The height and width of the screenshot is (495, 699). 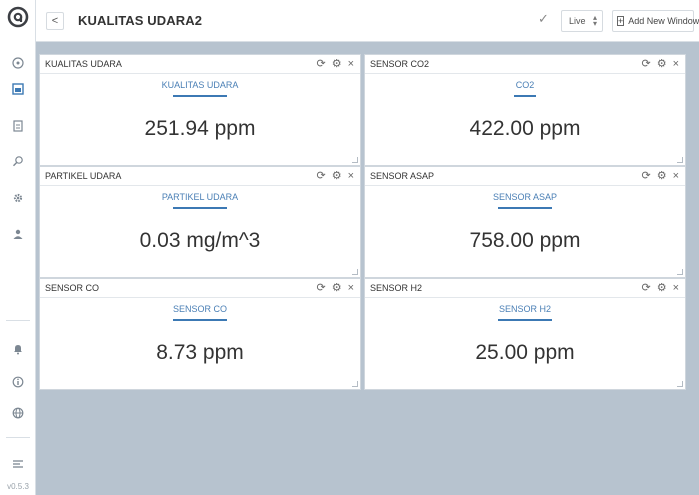 What do you see at coordinates (200, 128) in the screenshot?
I see `metric-value: 251.94 ppm` at bounding box center [200, 128].